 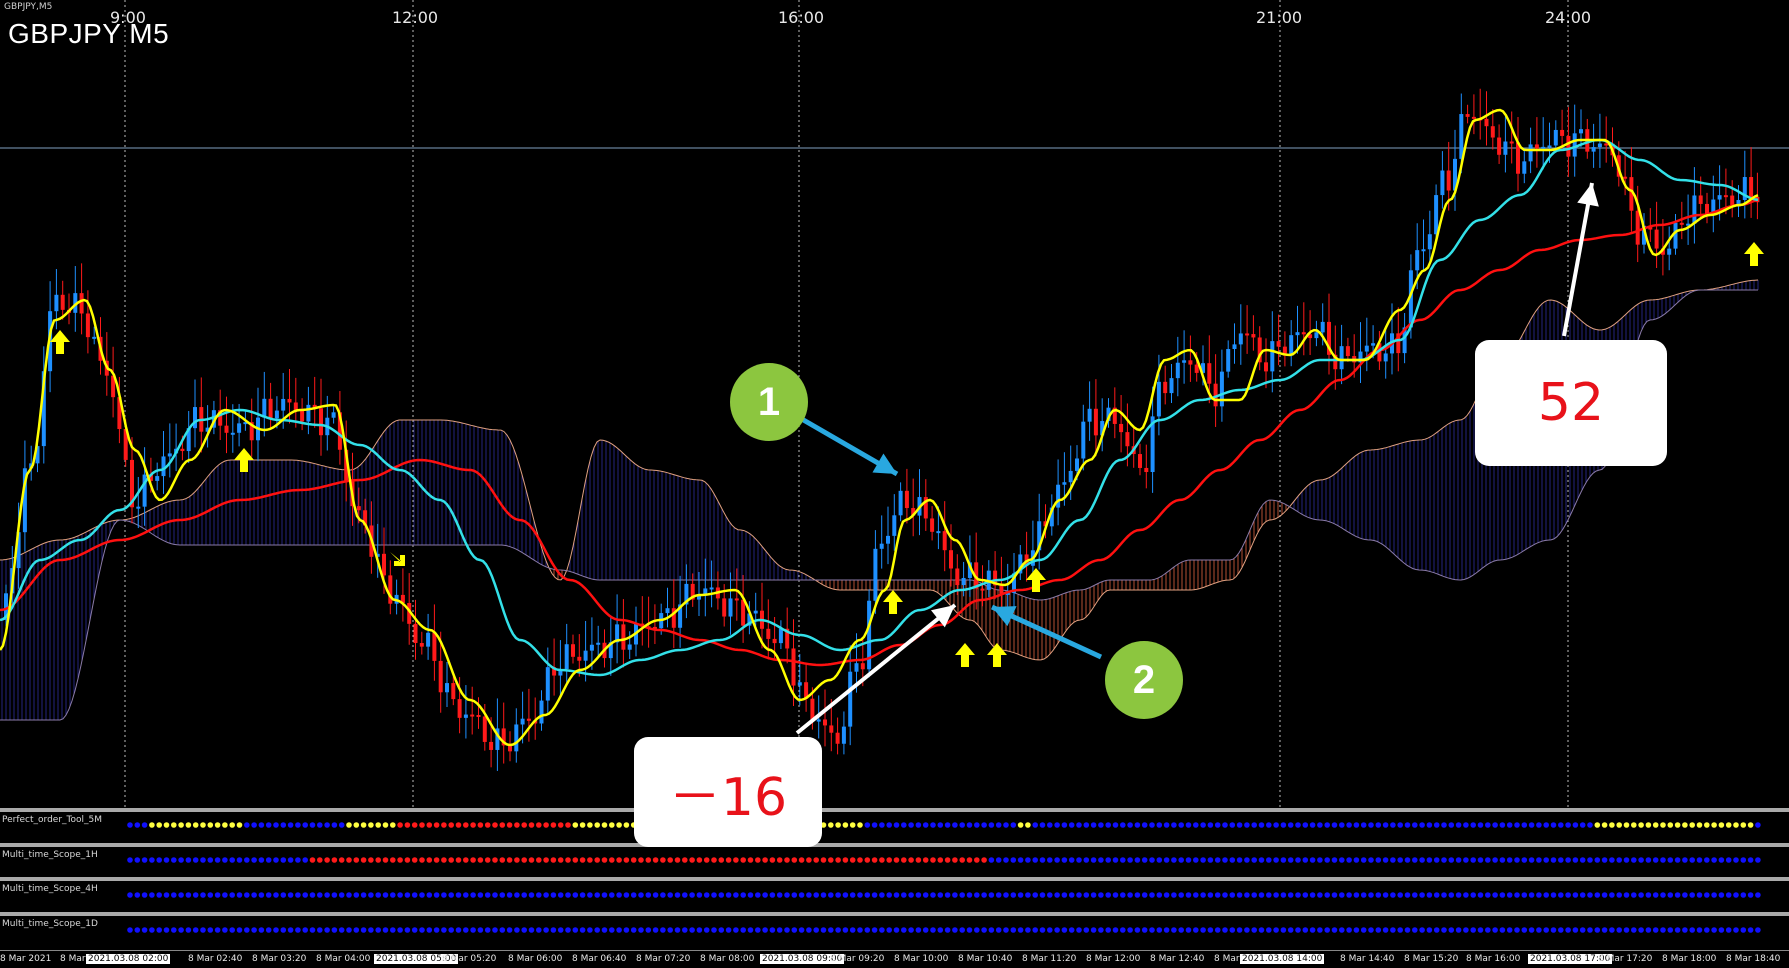 I want to click on time-tick-label: 8 Mar 06:00, so click(x=535, y=959).